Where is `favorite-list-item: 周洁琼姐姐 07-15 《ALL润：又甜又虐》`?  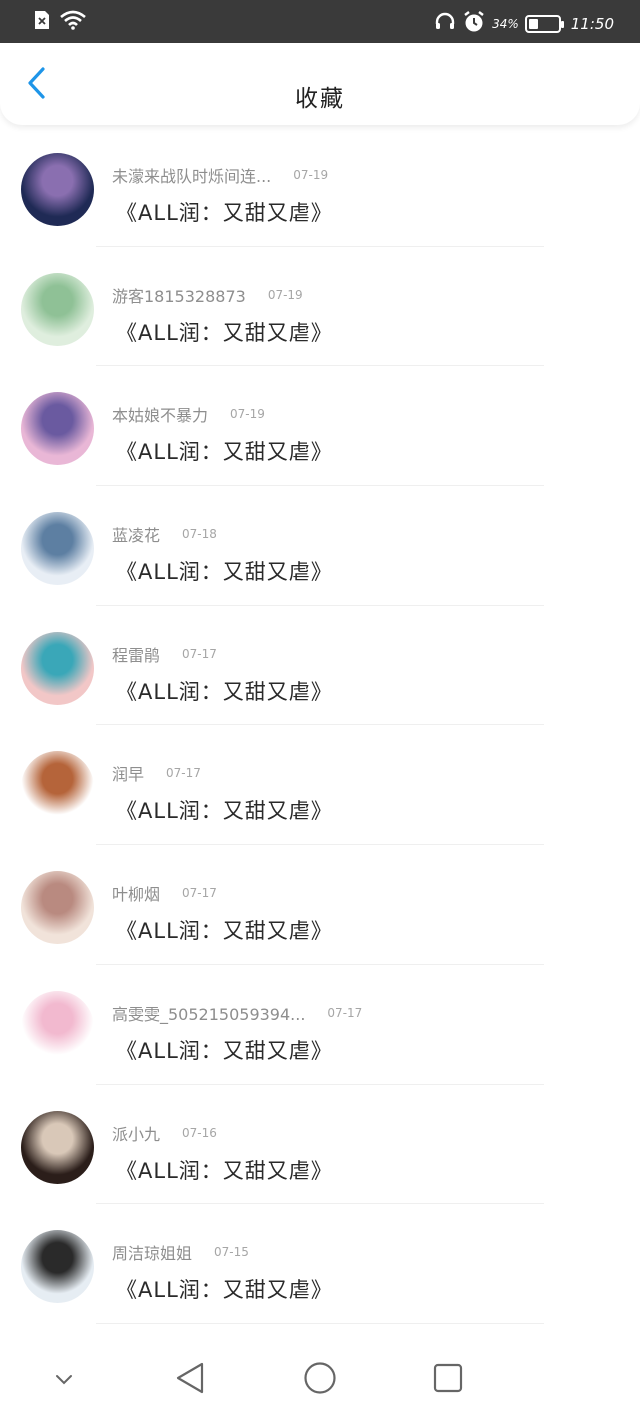 favorite-list-item: 周洁琼姐姐 07-15 《ALL润：又甜又虐》 is located at coordinates (320, 1264).